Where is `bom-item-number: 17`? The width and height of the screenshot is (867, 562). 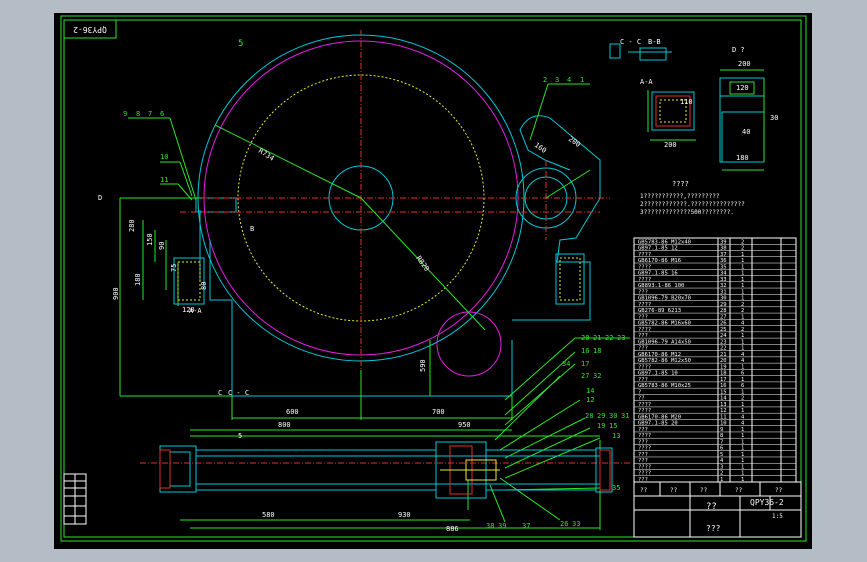
bom-item-number: 17 is located at coordinates (723, 380).